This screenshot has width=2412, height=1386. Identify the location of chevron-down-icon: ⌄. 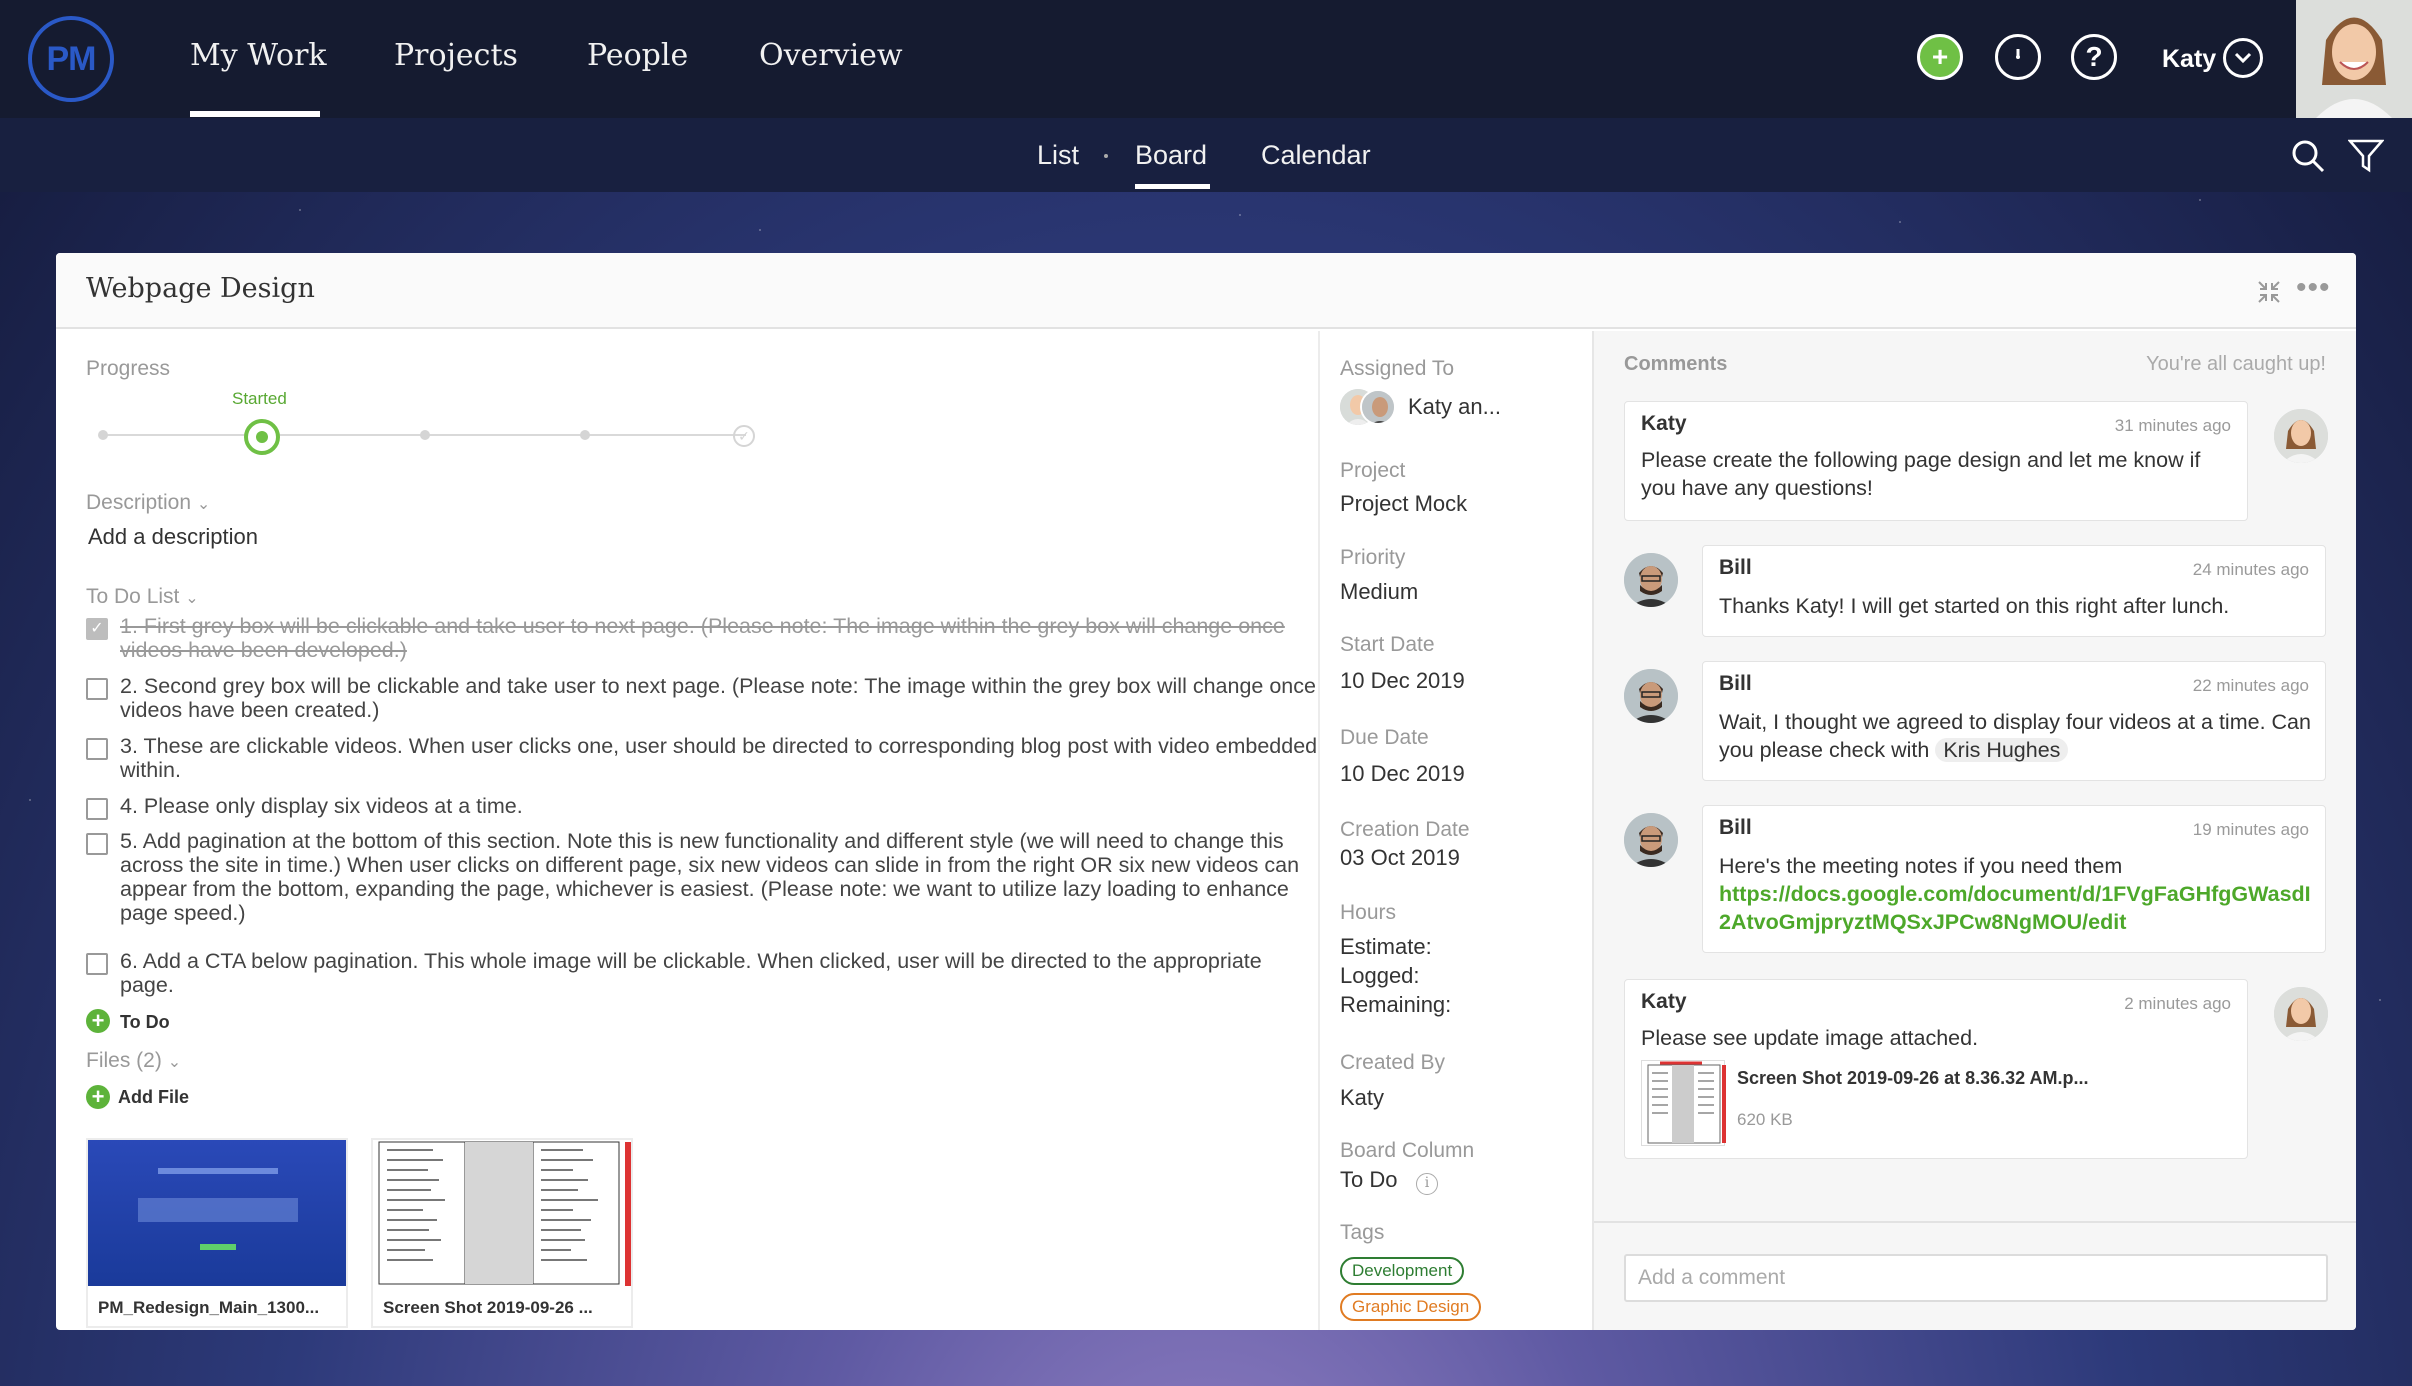
(203, 504).